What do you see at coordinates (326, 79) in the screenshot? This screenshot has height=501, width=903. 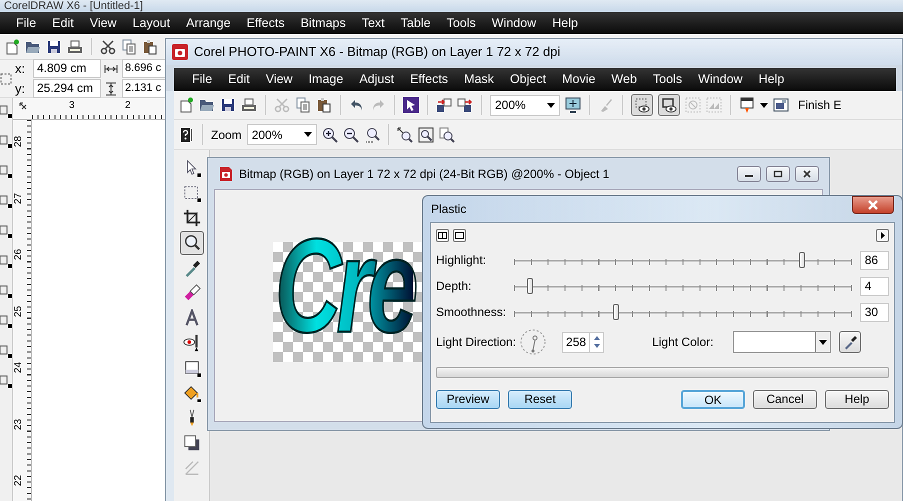 I see `menu-item: Image` at bounding box center [326, 79].